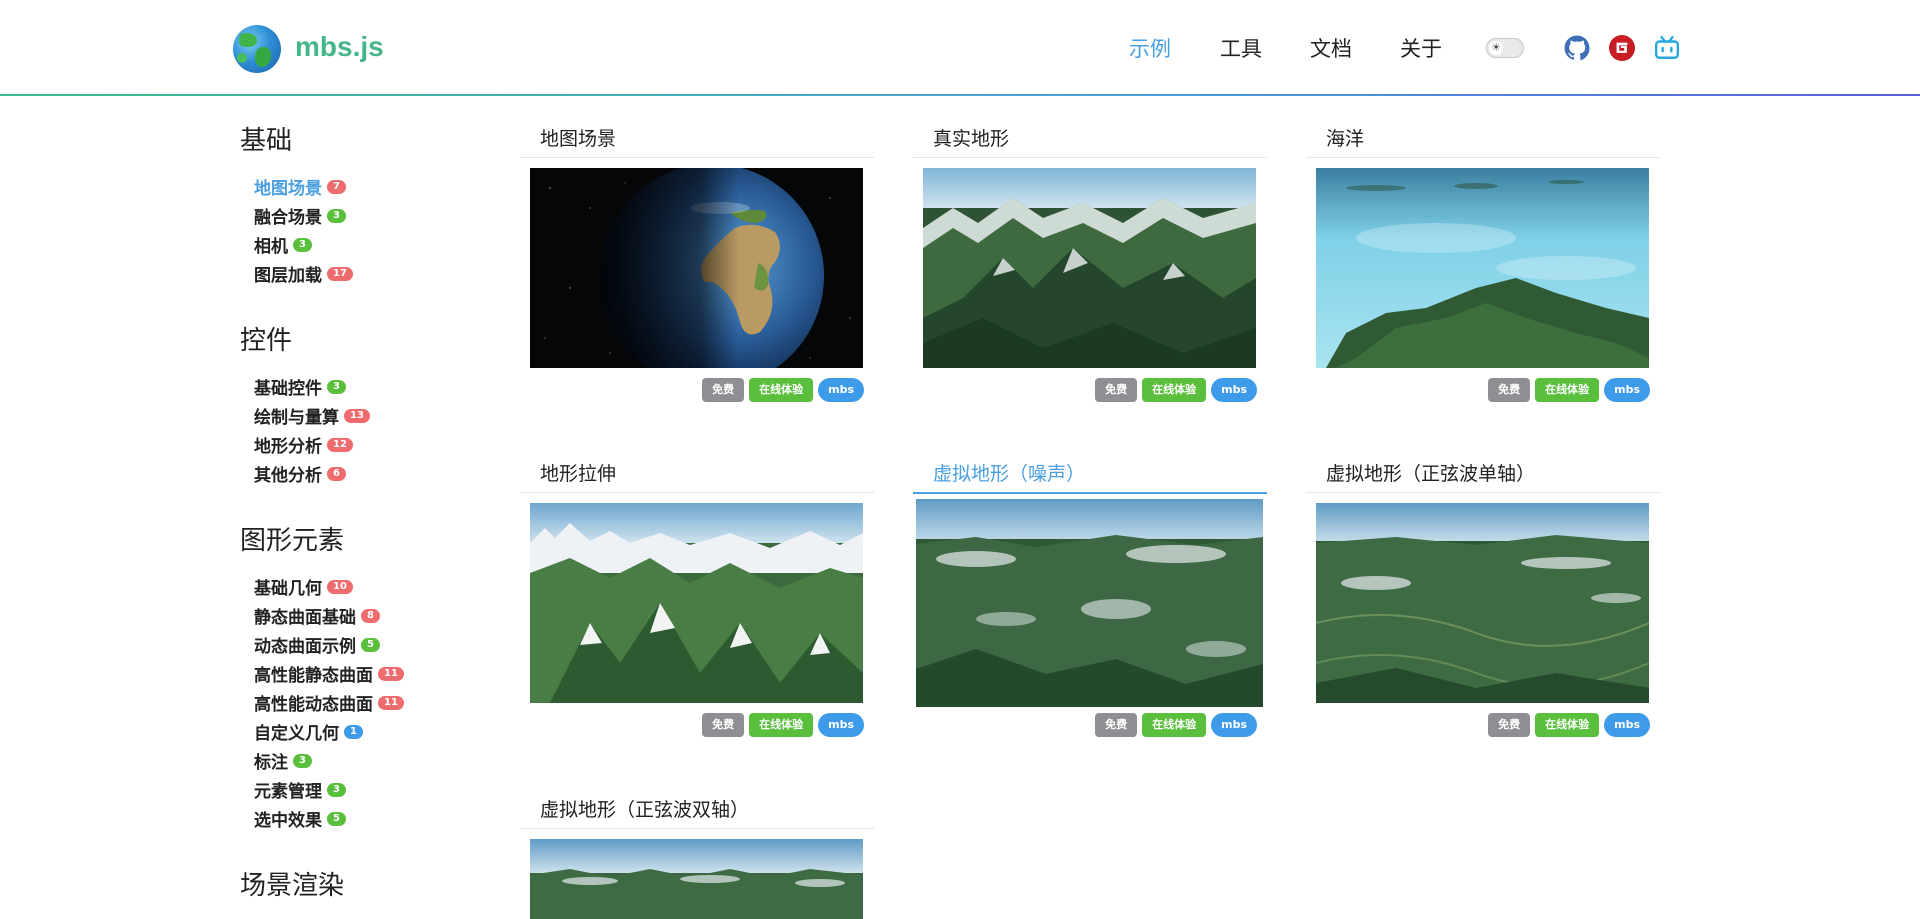  What do you see at coordinates (1150, 48) in the screenshot?
I see `nav-examples: 示例` at bounding box center [1150, 48].